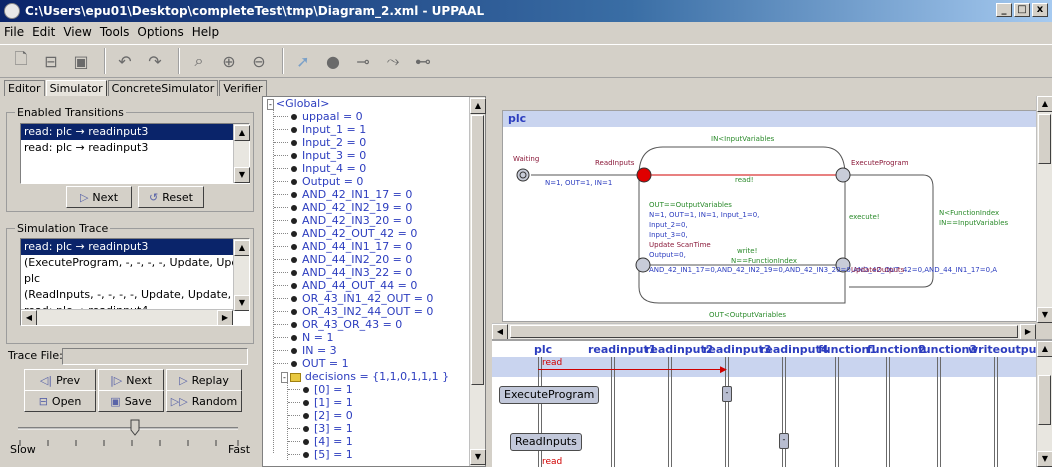 This screenshot has width=1052, height=467. I want to click on minimize-button: _, so click(1004, 10).